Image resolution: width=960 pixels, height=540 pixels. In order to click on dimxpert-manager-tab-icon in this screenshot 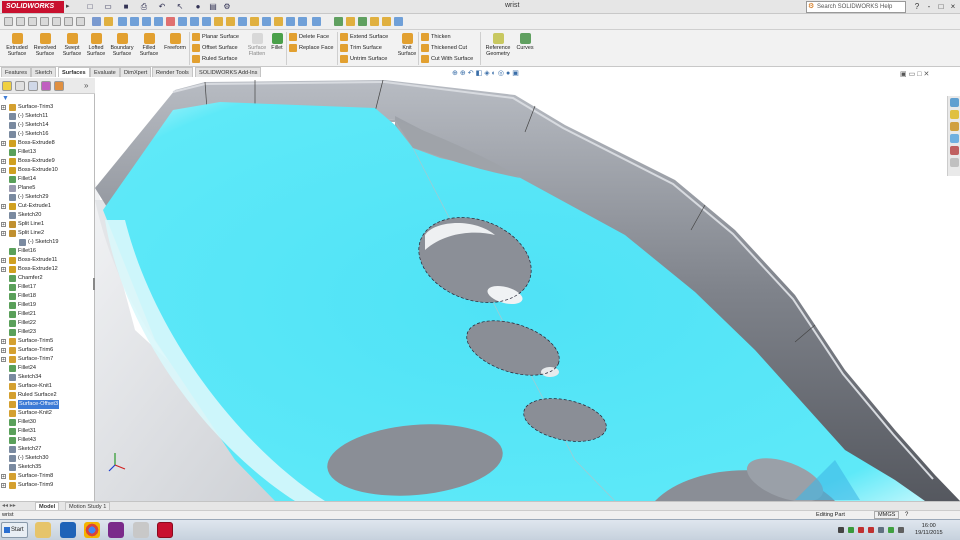, I will do `click(46, 86)`.